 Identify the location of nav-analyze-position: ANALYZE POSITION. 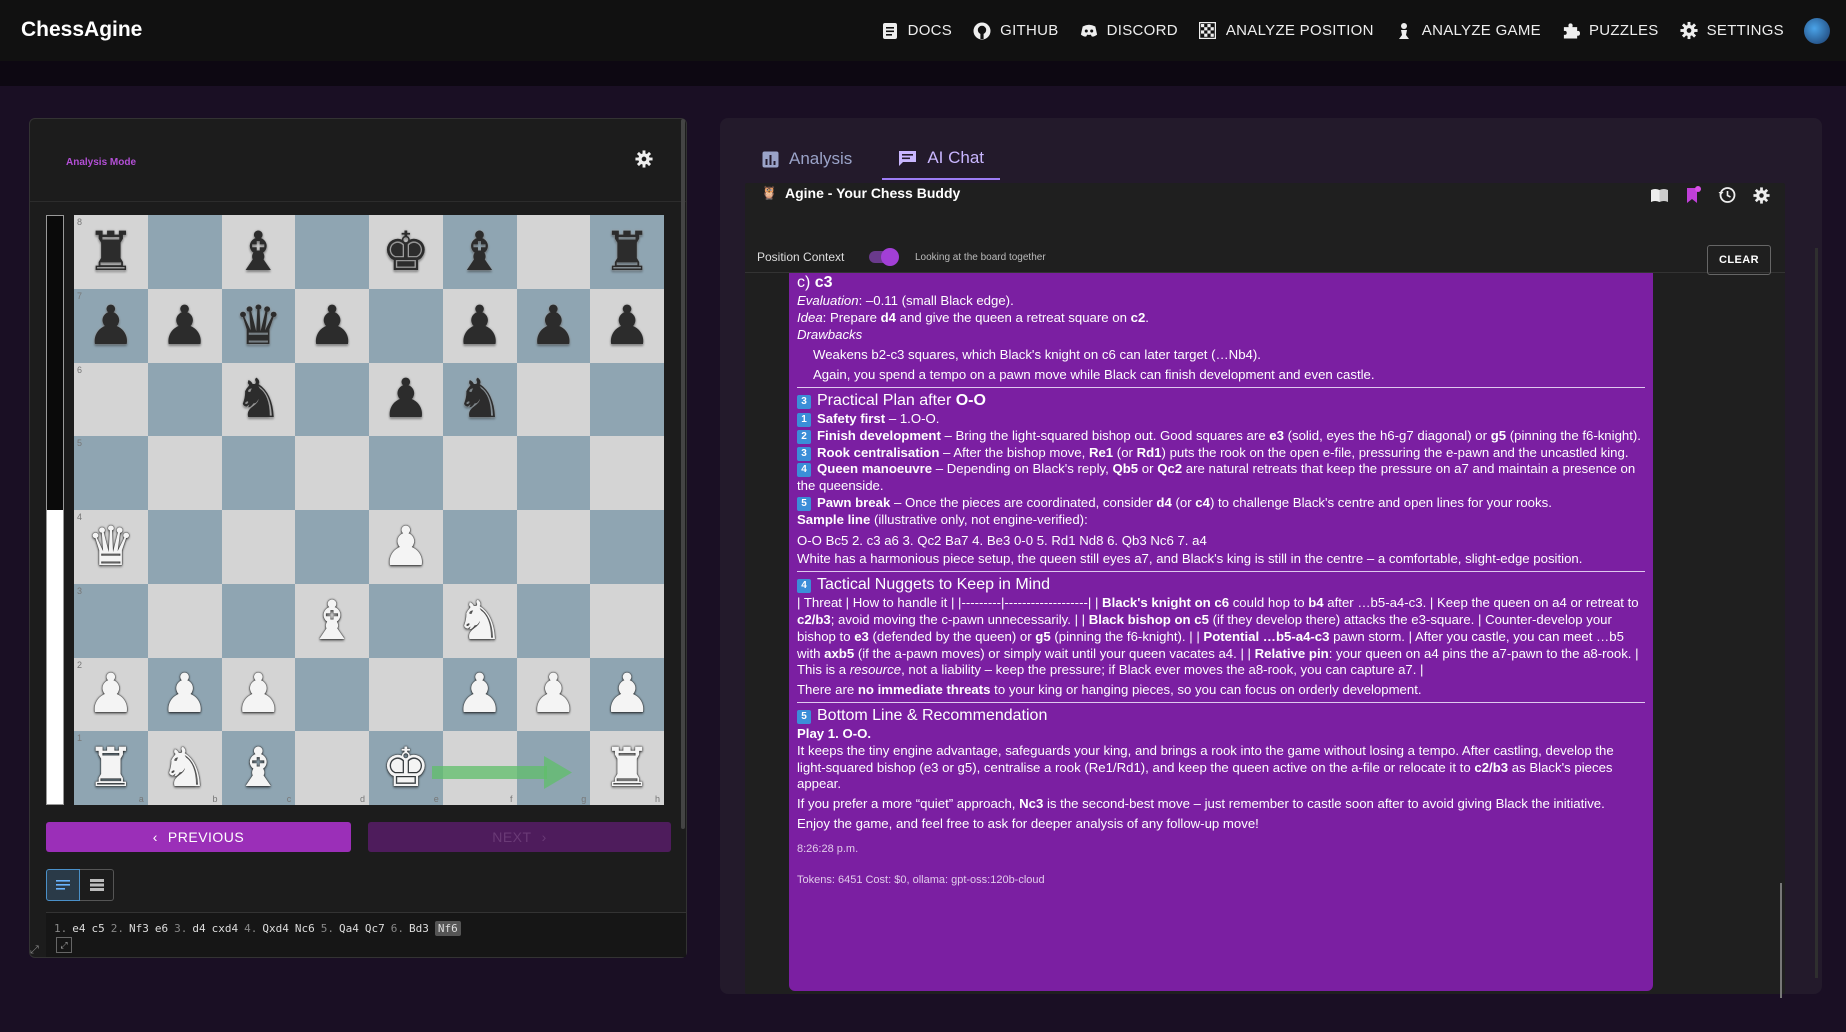
(1286, 31).